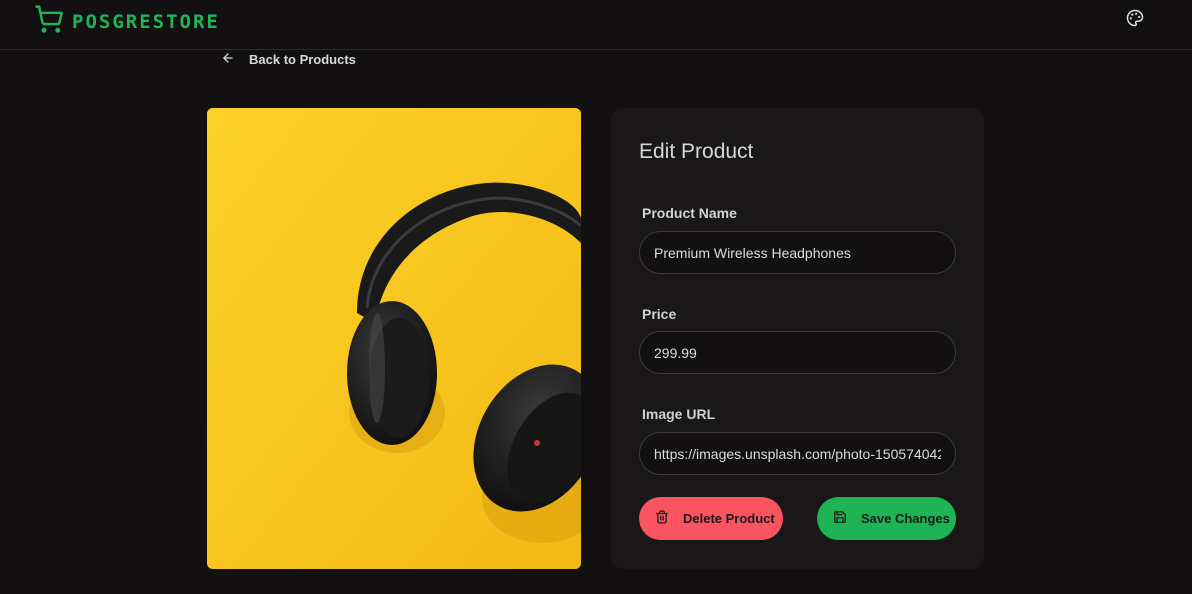 The image size is (1192, 594). What do you see at coordinates (797, 453) in the screenshot?
I see `image-url-input` at bounding box center [797, 453].